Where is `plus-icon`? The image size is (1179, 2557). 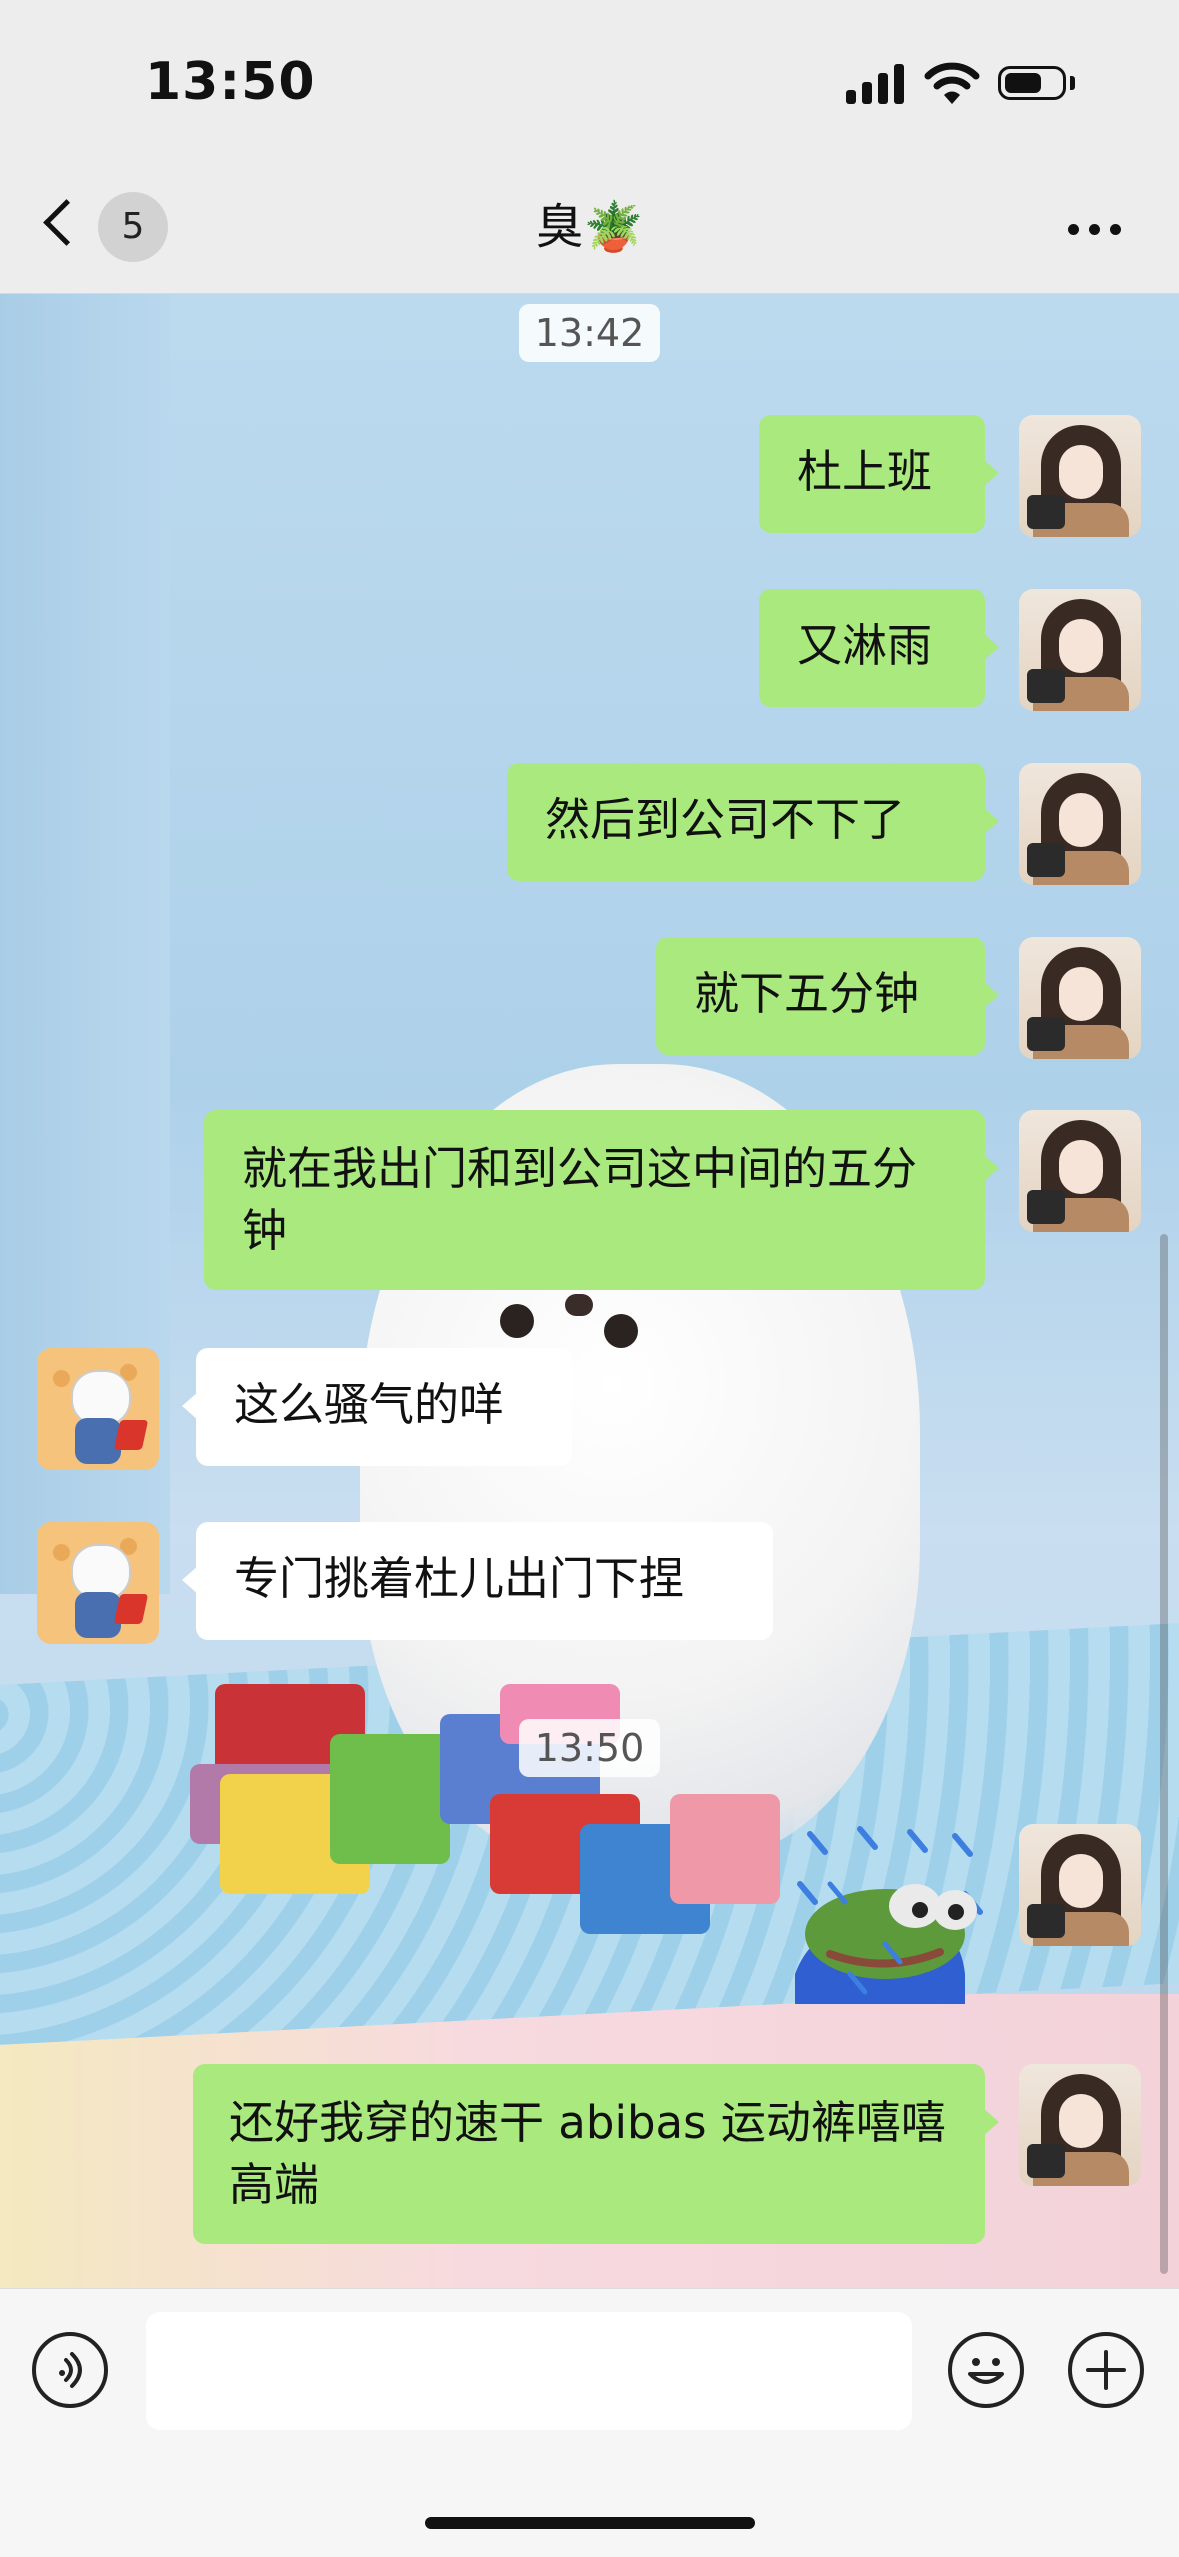 plus-icon is located at coordinates (1106, 2370).